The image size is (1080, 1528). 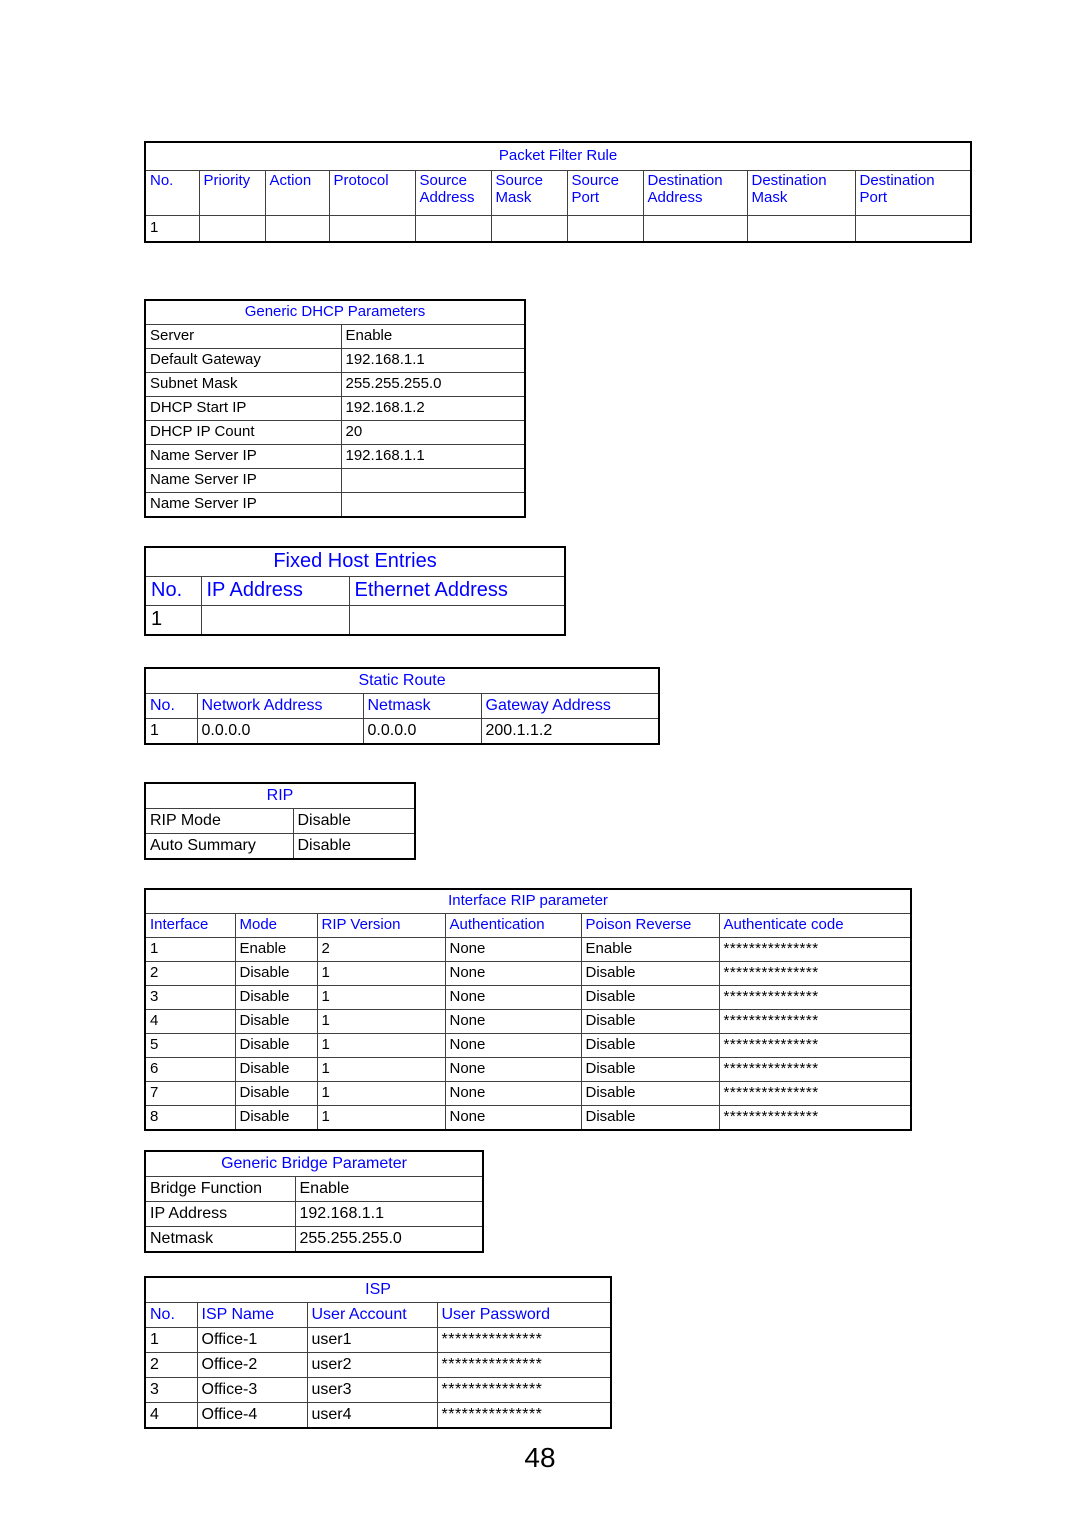 What do you see at coordinates (252, 1365) in the screenshot?
I see `cell-isp-name: Office-2` at bounding box center [252, 1365].